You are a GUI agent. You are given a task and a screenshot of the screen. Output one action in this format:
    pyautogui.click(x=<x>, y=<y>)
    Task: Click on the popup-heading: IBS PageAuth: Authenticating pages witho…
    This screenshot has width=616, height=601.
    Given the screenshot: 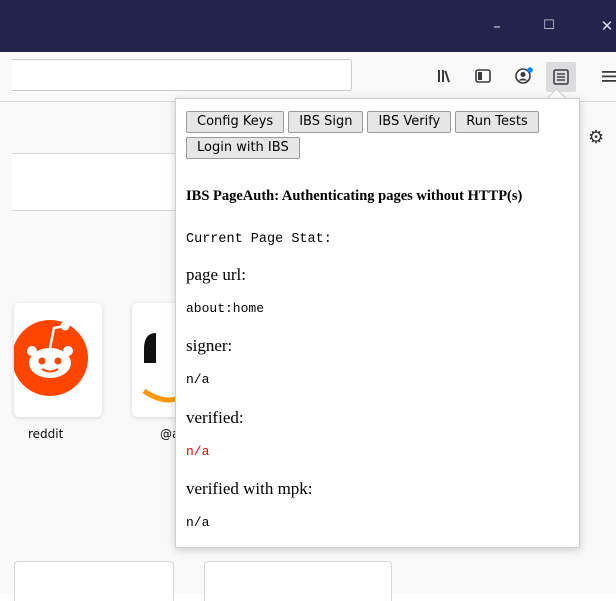 What is the action you would take?
    pyautogui.click(x=354, y=196)
    